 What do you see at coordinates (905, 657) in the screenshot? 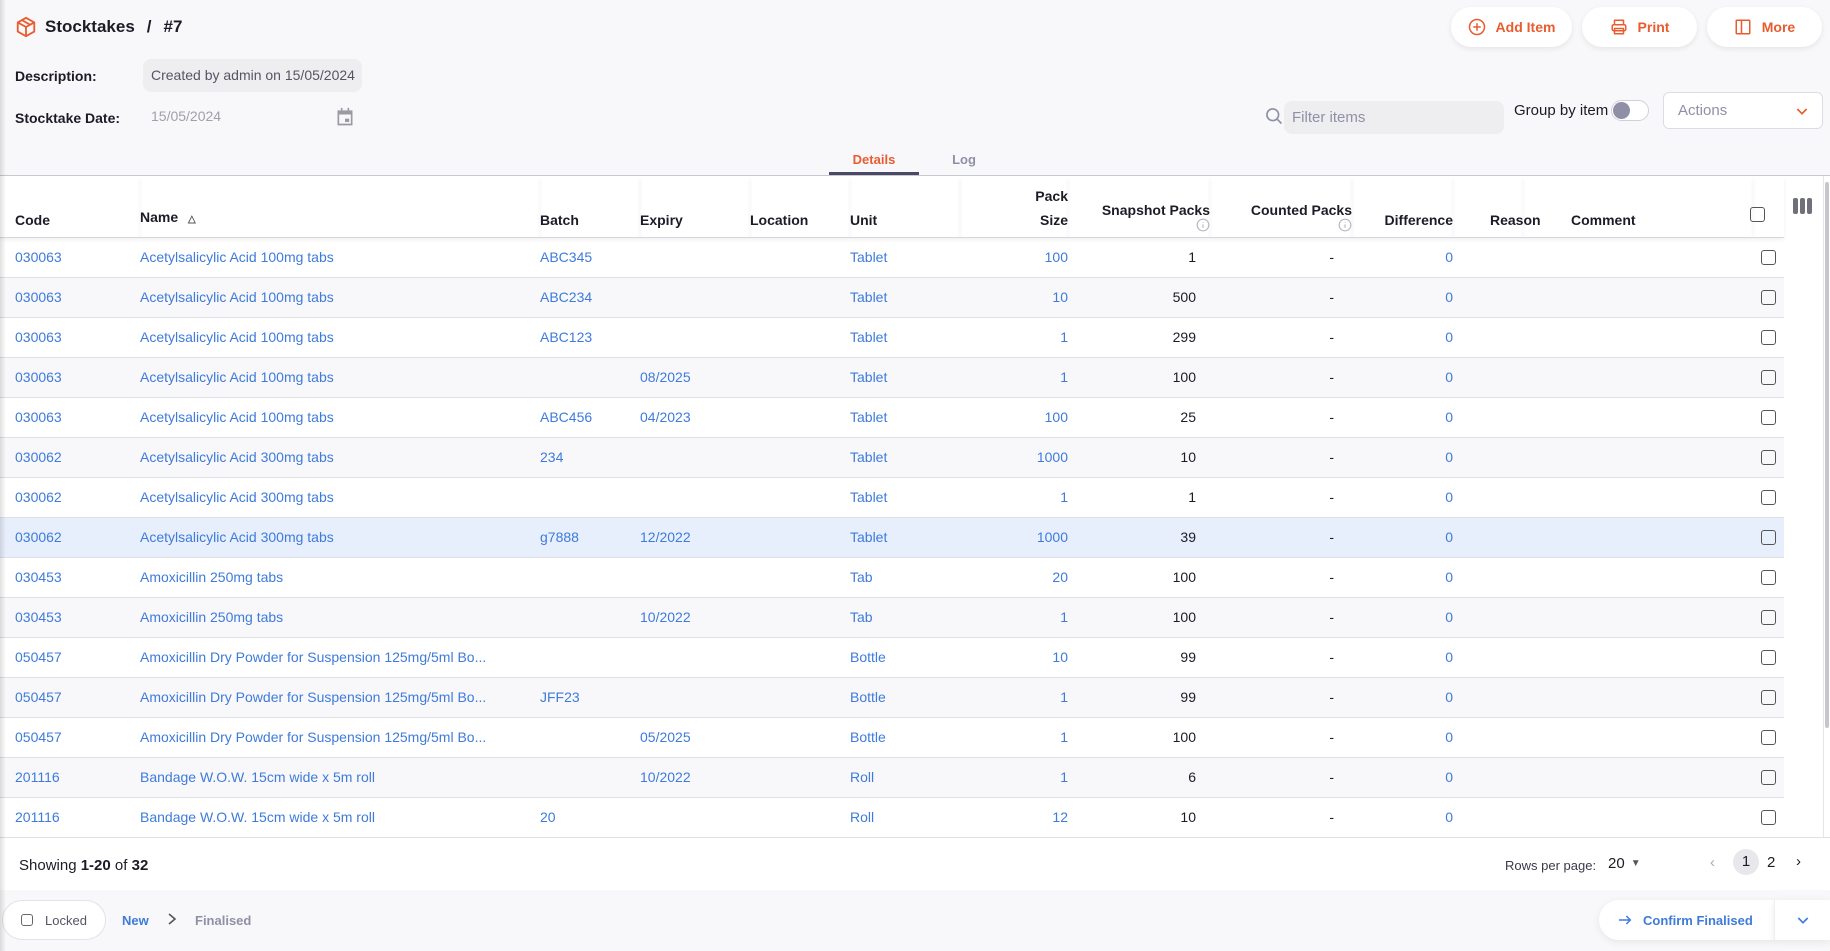
I see `cell-unit: Bottle` at bounding box center [905, 657].